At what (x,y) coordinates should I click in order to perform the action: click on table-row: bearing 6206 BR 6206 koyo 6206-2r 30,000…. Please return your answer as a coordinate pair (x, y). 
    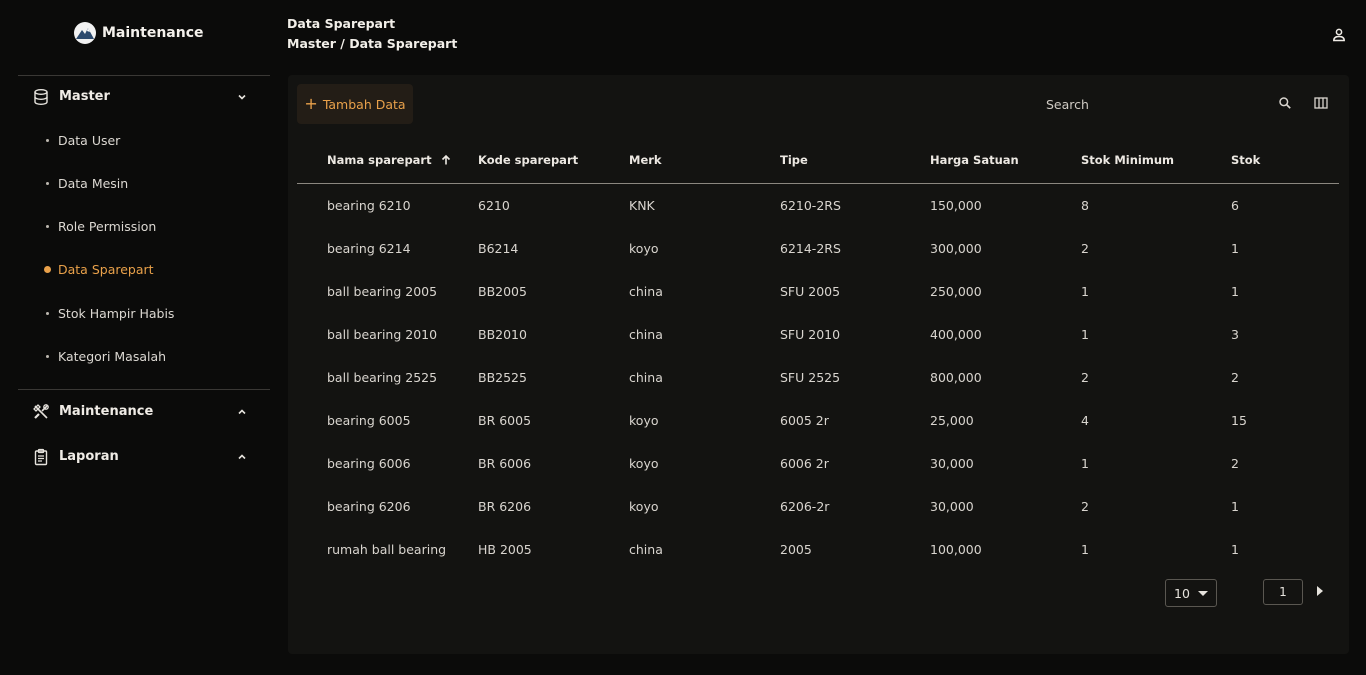
    Looking at the image, I should click on (818, 506).